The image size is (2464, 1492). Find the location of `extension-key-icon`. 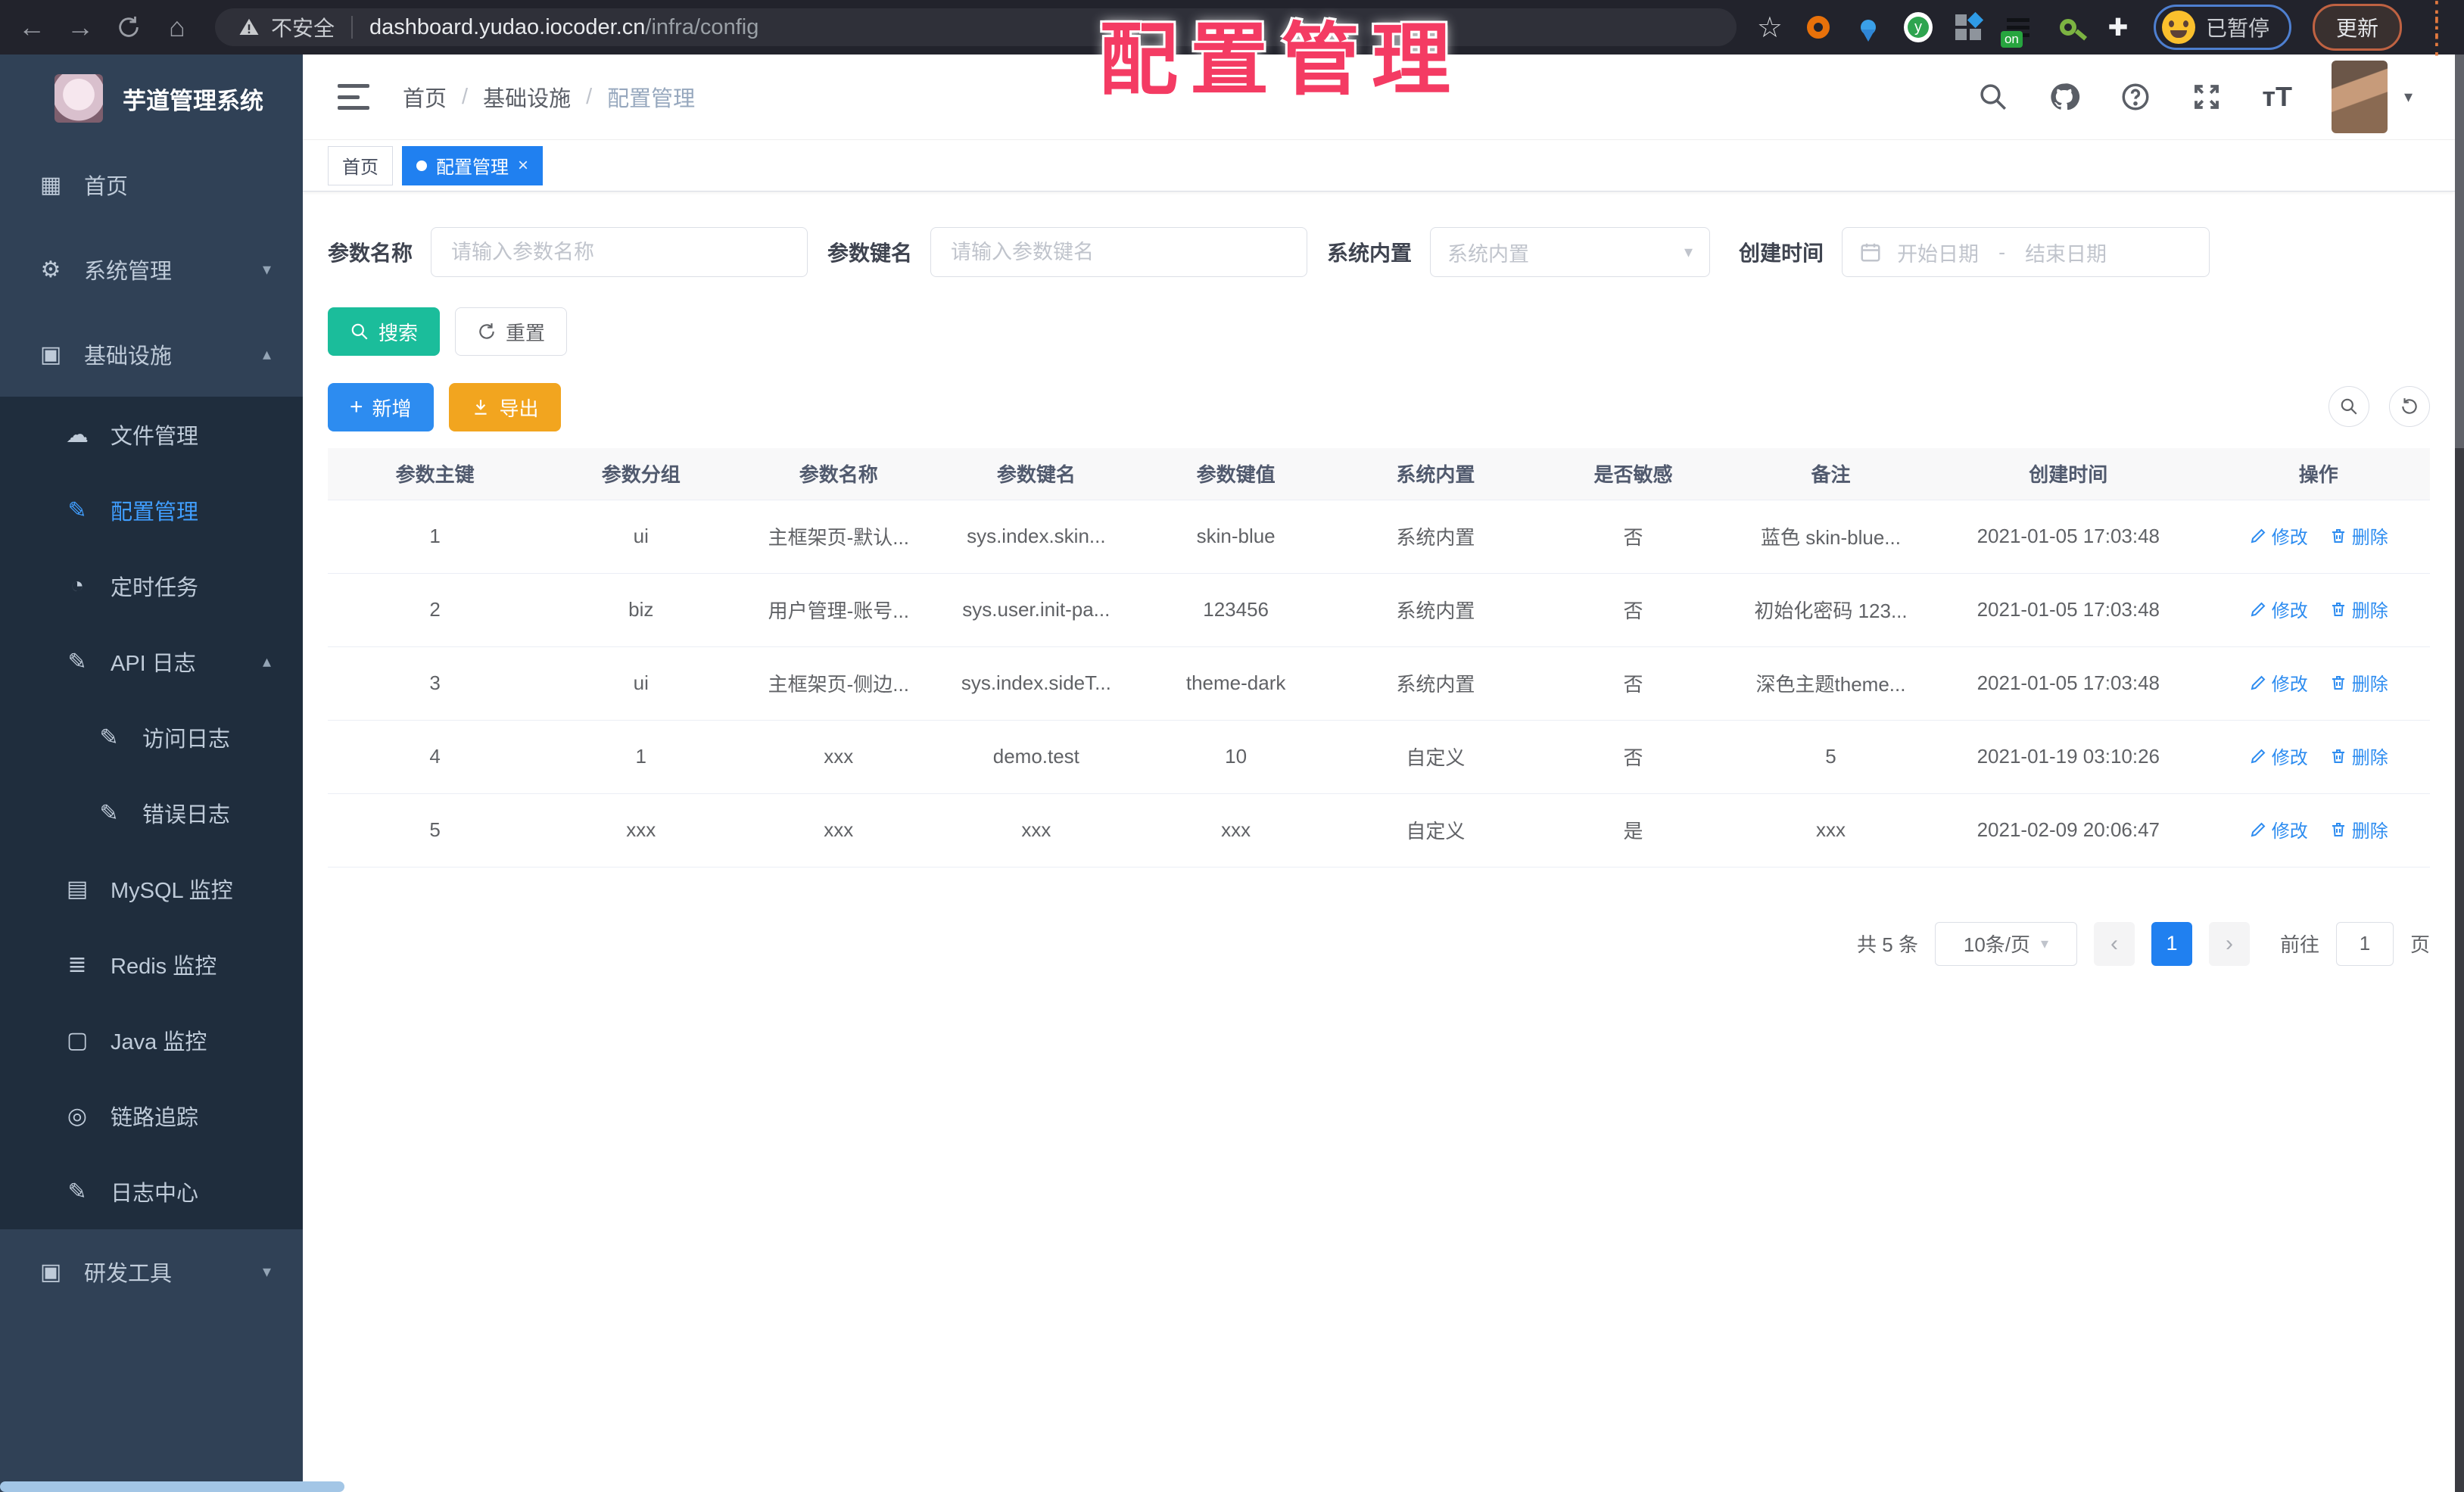

extension-key-icon is located at coordinates (2068, 27).